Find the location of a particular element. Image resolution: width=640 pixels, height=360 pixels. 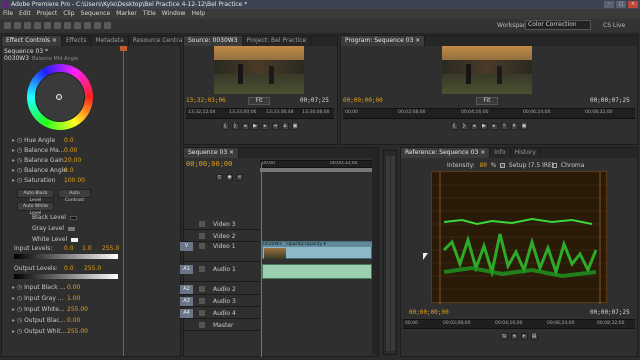

track-header-audio-4: A4 Audio 4 is located at coordinates (220, 313).